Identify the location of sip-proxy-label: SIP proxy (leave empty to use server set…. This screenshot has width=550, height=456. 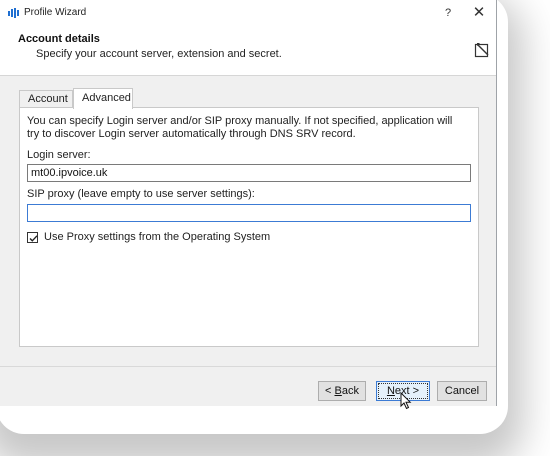
(141, 194).